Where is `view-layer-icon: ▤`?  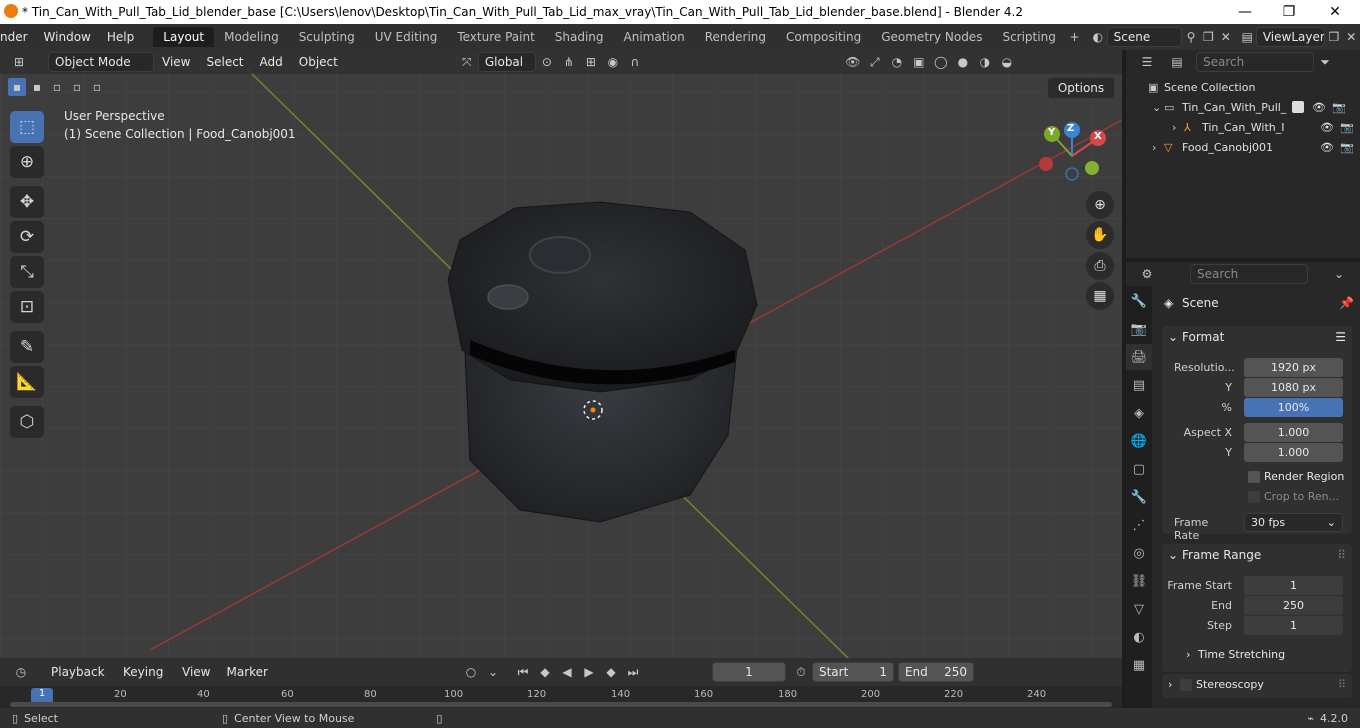
view-layer-icon: ▤ is located at coordinates (1246, 37).